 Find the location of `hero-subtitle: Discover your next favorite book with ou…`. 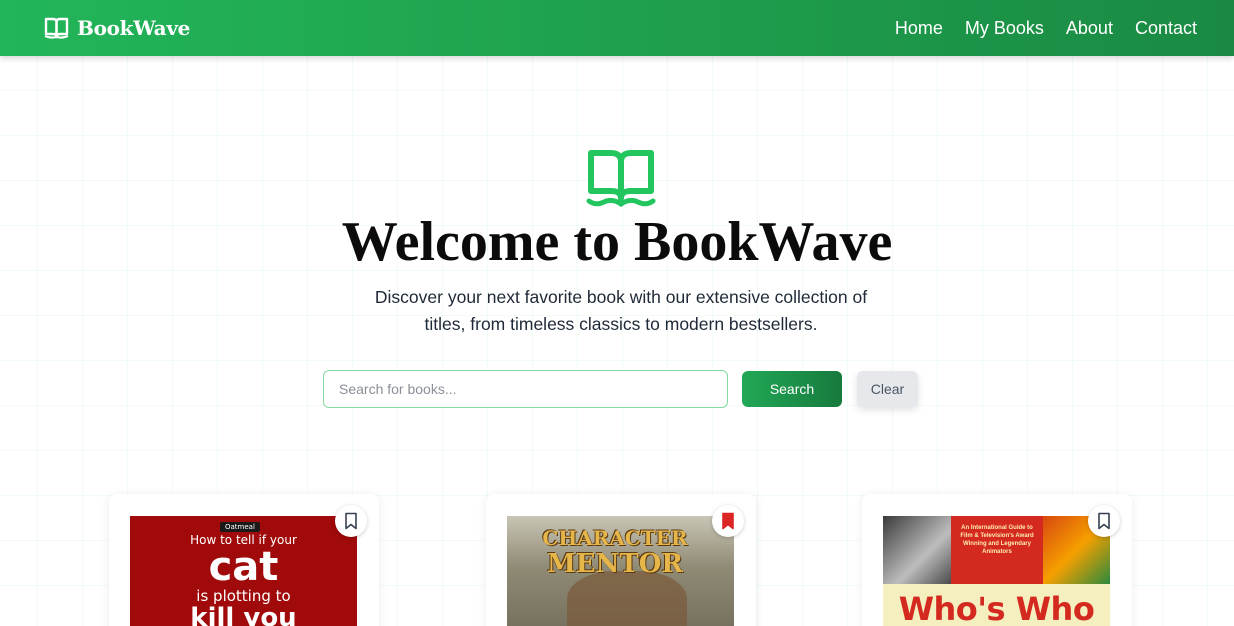

hero-subtitle: Discover your next favorite book with ou… is located at coordinates (621, 310).